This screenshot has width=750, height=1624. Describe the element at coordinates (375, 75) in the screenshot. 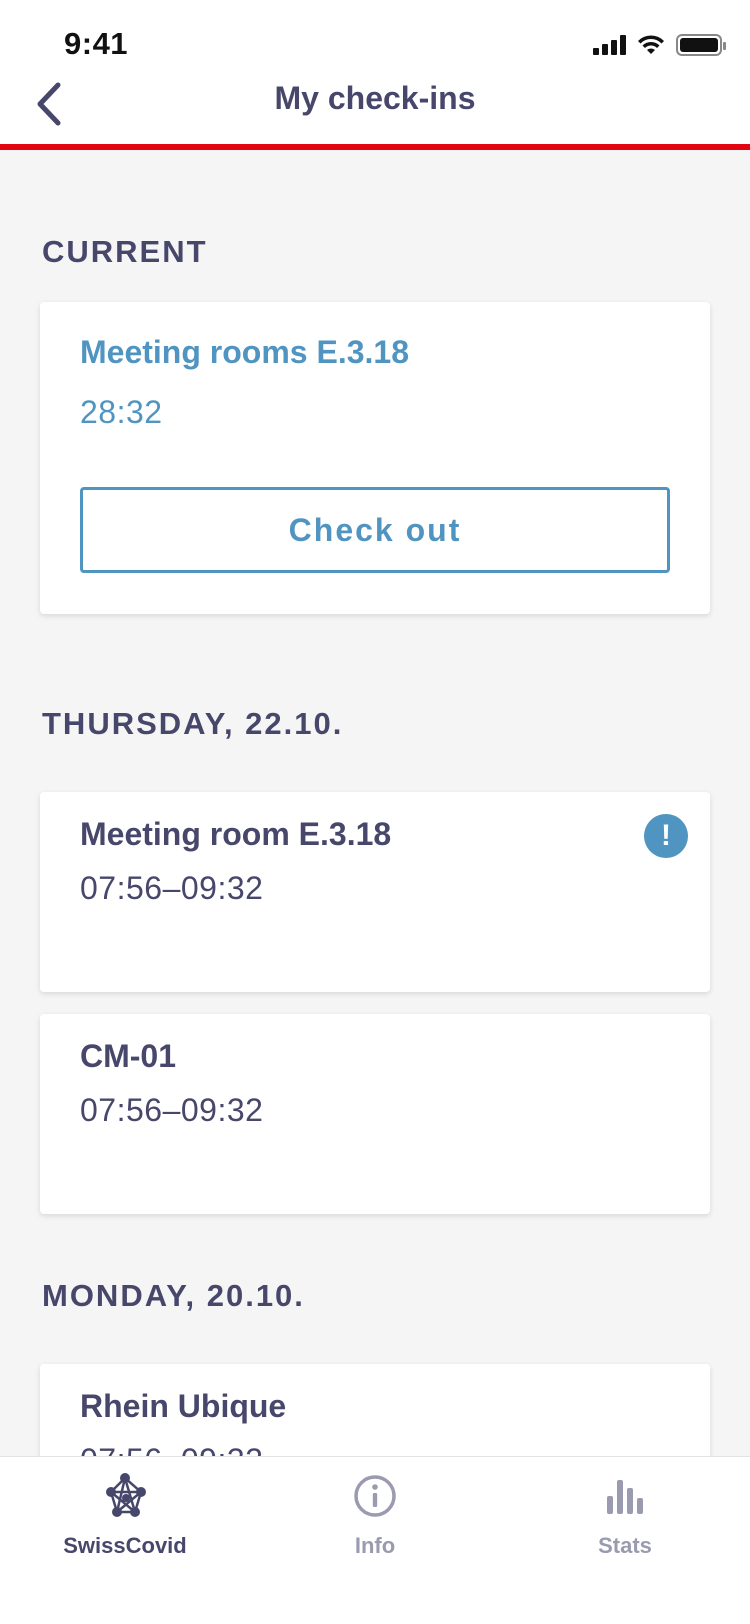

I see `top-bar: 9:41 My check-ins` at that location.